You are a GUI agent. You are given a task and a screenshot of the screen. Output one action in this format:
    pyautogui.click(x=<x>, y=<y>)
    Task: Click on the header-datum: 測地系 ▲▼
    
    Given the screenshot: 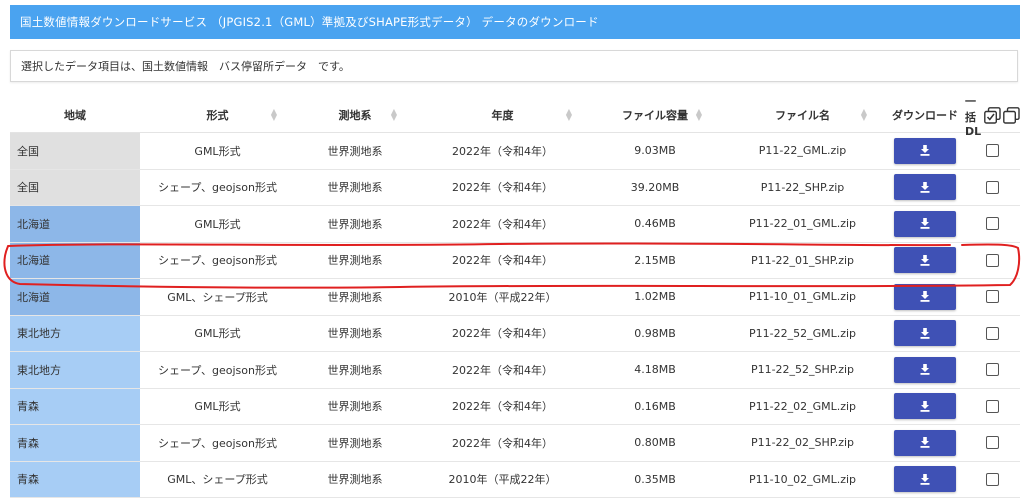 What is the action you would take?
    pyautogui.click(x=355, y=115)
    